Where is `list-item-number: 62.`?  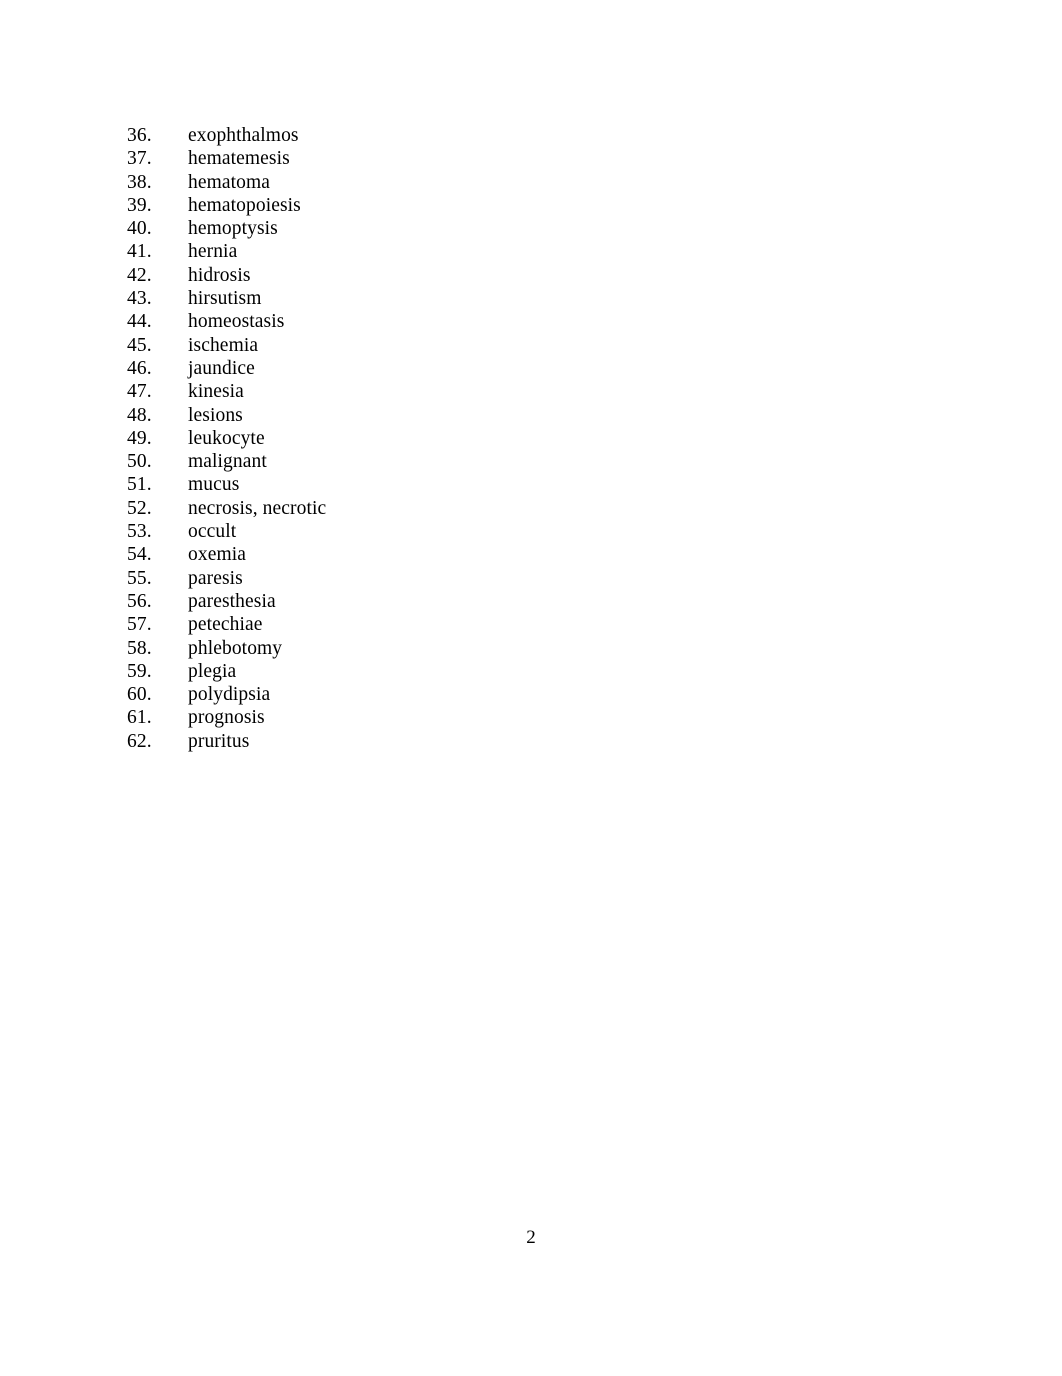
list-item-number: 62. is located at coordinates (139, 741).